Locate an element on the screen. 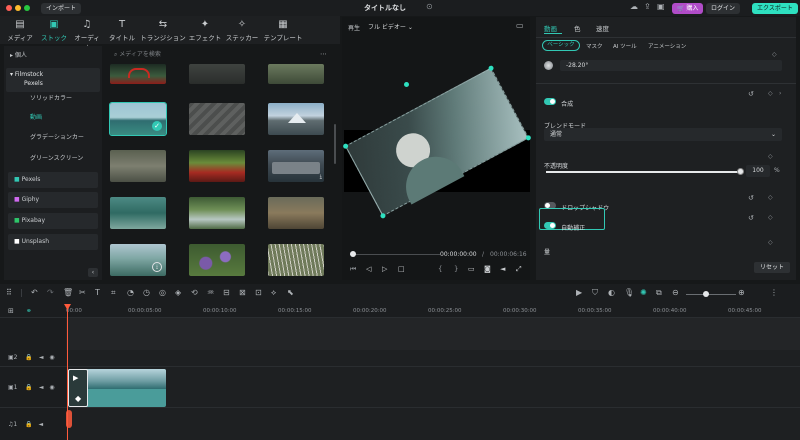  zoom-out-icon: ⊖ is located at coordinates (675, 292).